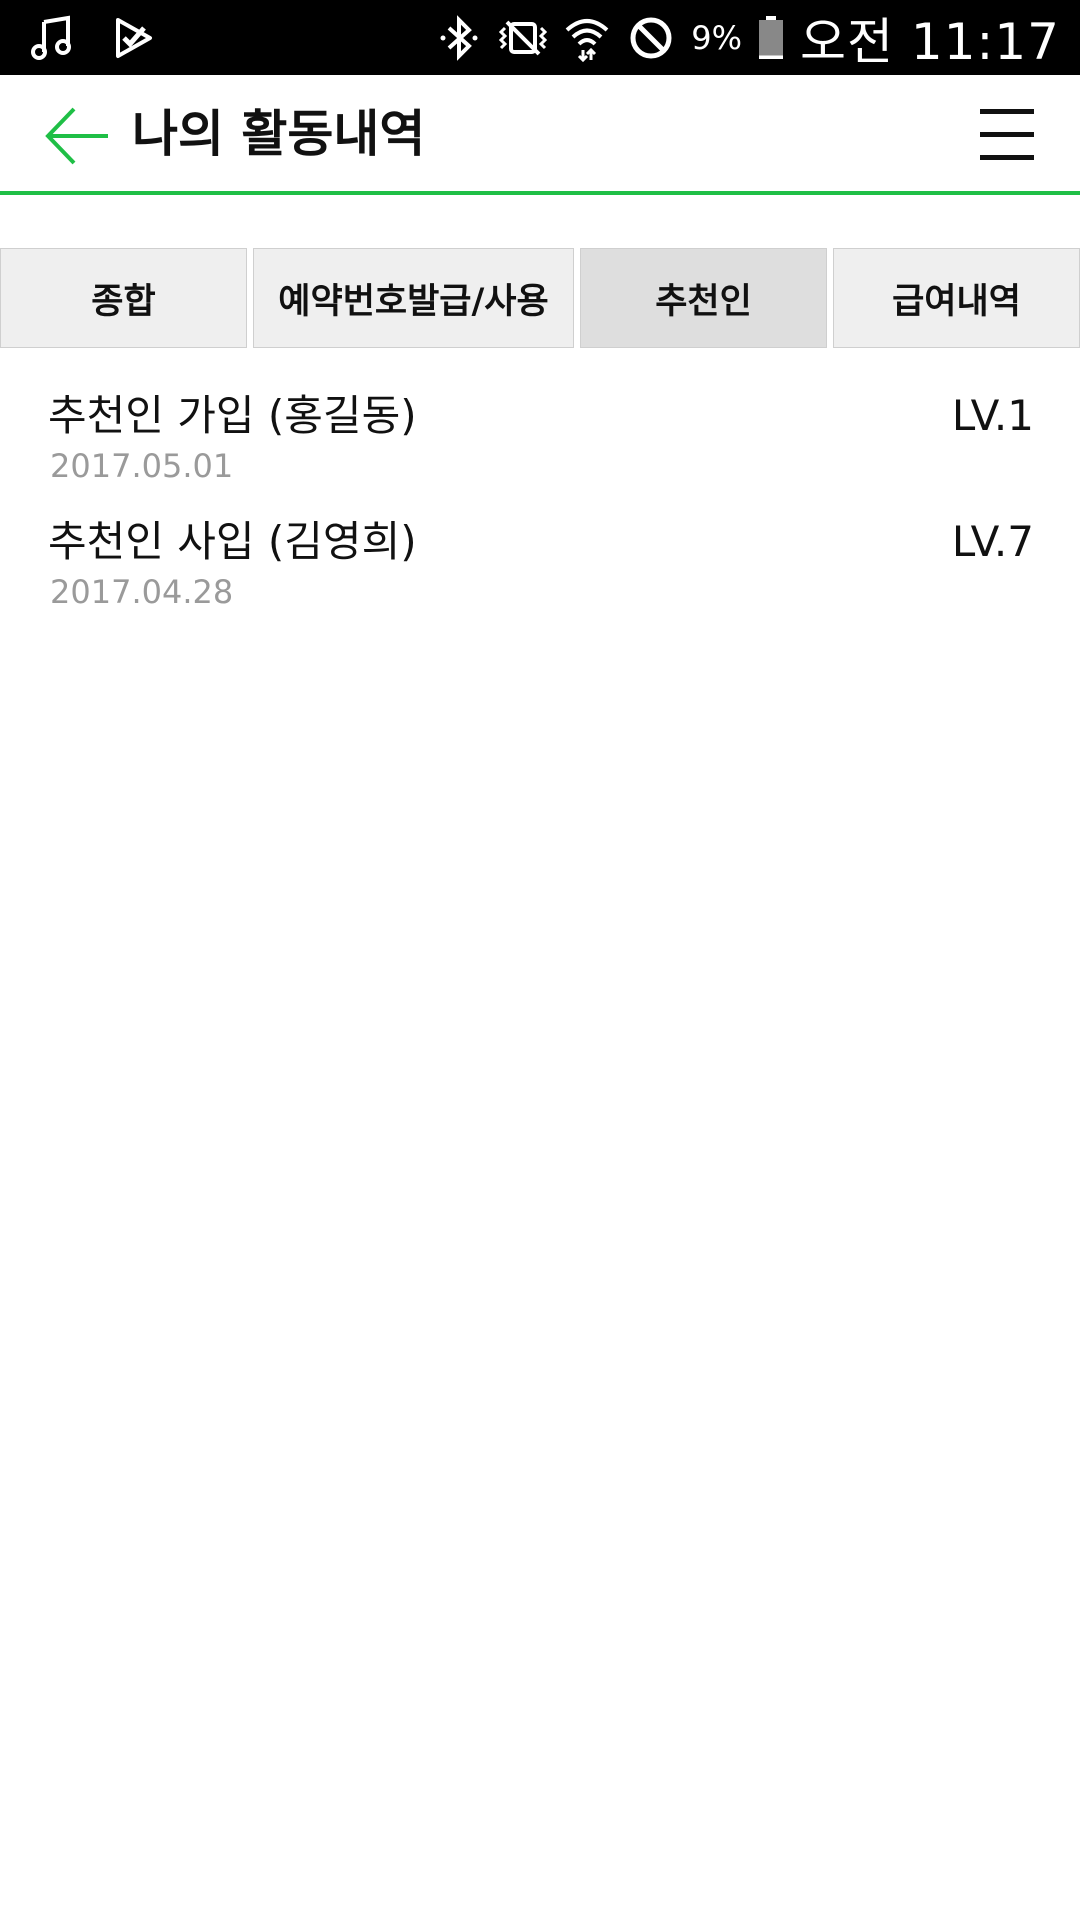  What do you see at coordinates (651, 37) in the screenshot?
I see `do-not-disturb-icon` at bounding box center [651, 37].